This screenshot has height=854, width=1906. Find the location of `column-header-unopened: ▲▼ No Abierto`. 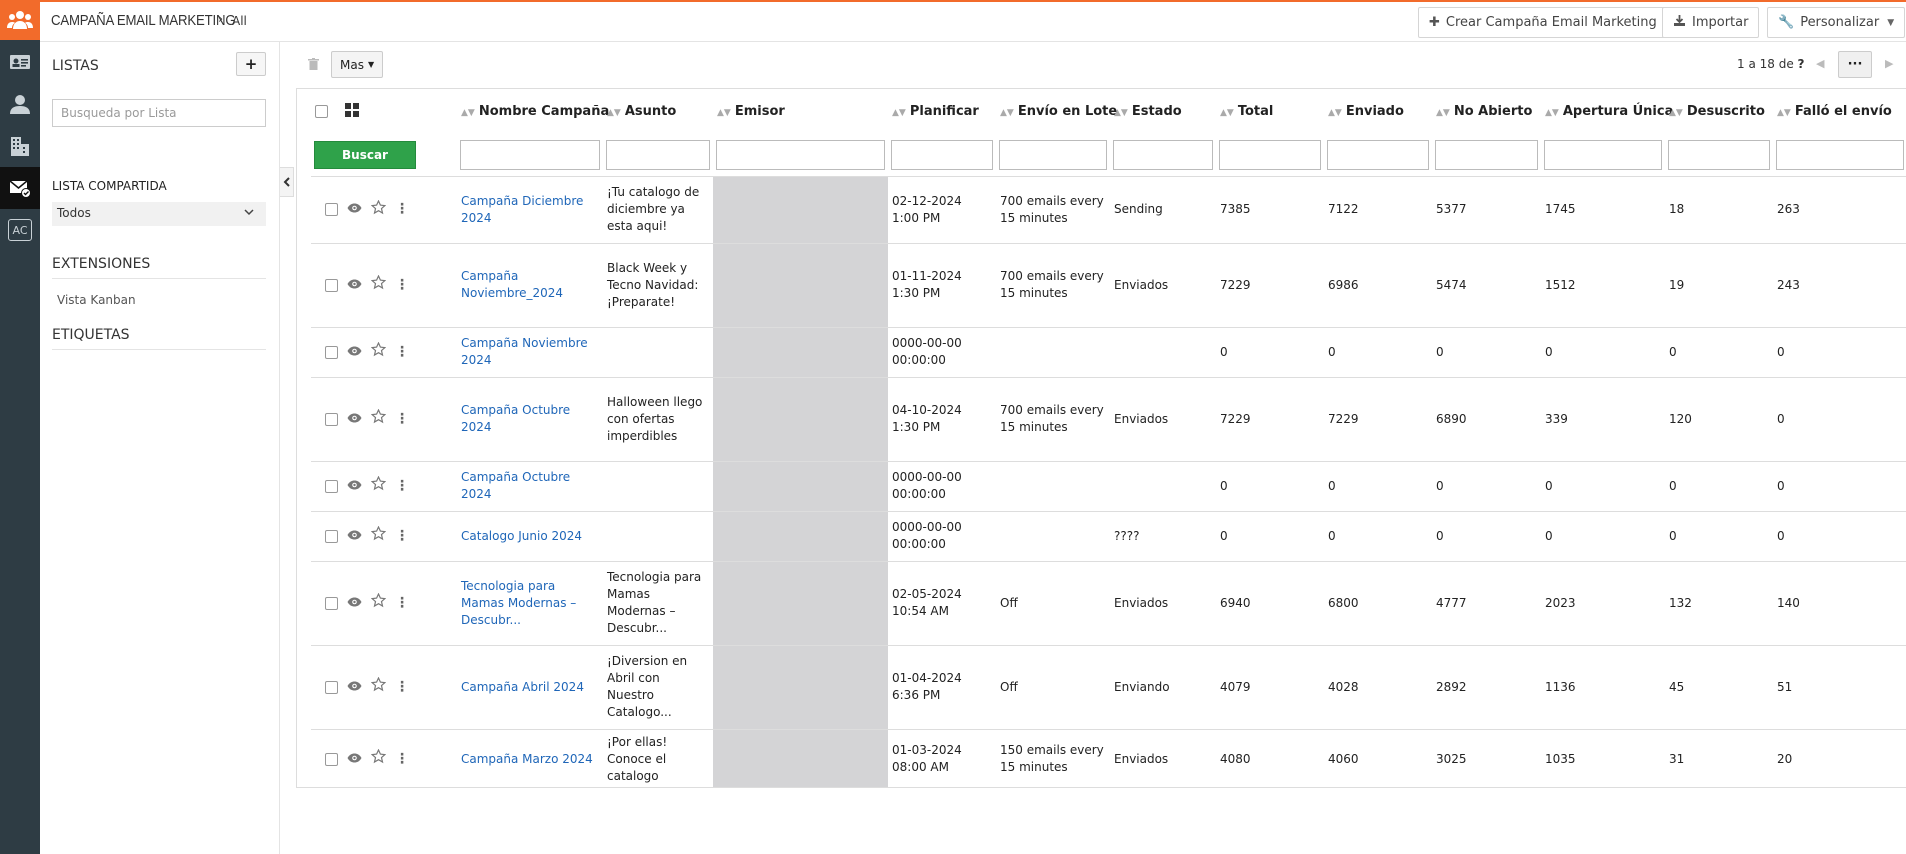

column-header-unopened: ▲▼ No Abierto is located at coordinates (1486, 111).